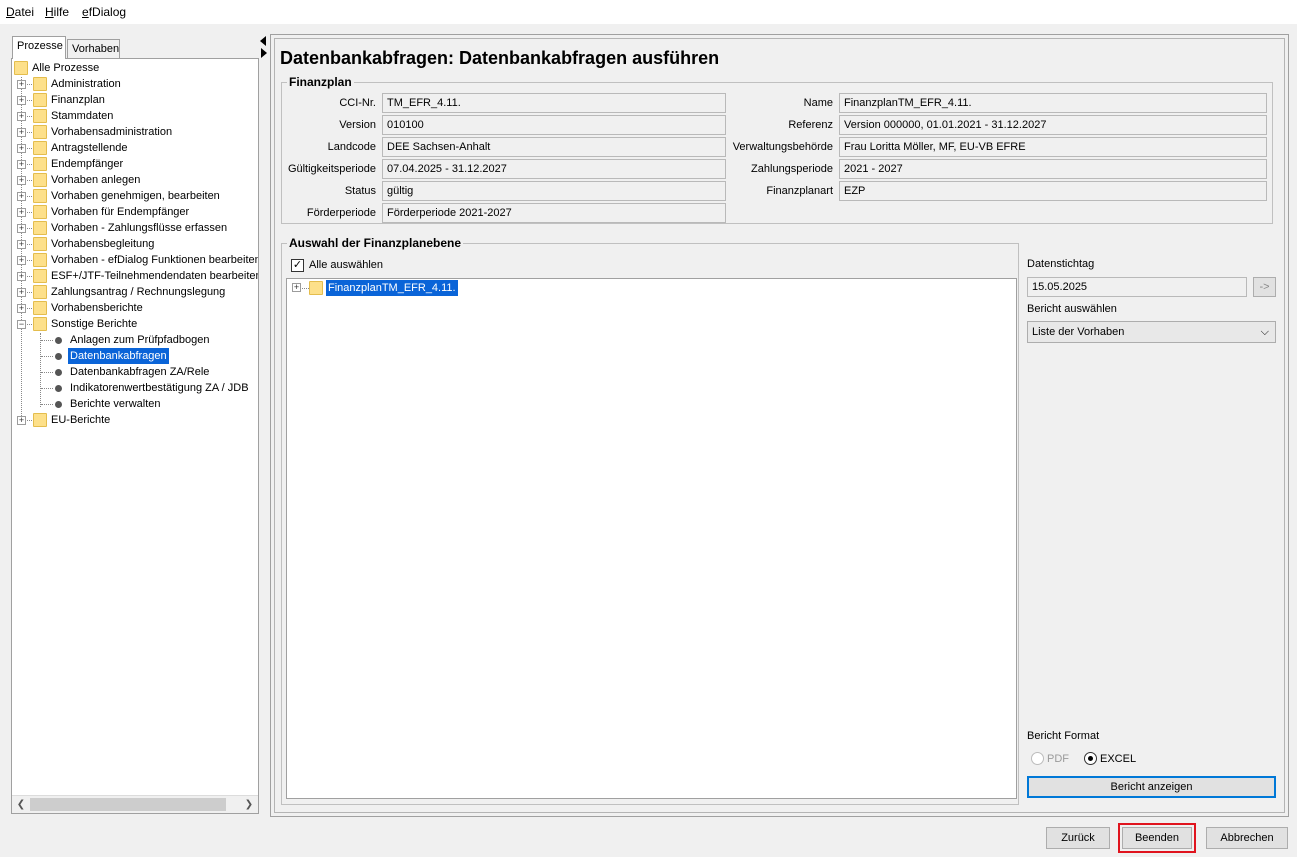 The width and height of the screenshot is (1297, 857). Describe the element at coordinates (82, 116) in the screenshot. I see `tree-item: Stammdaten` at that location.